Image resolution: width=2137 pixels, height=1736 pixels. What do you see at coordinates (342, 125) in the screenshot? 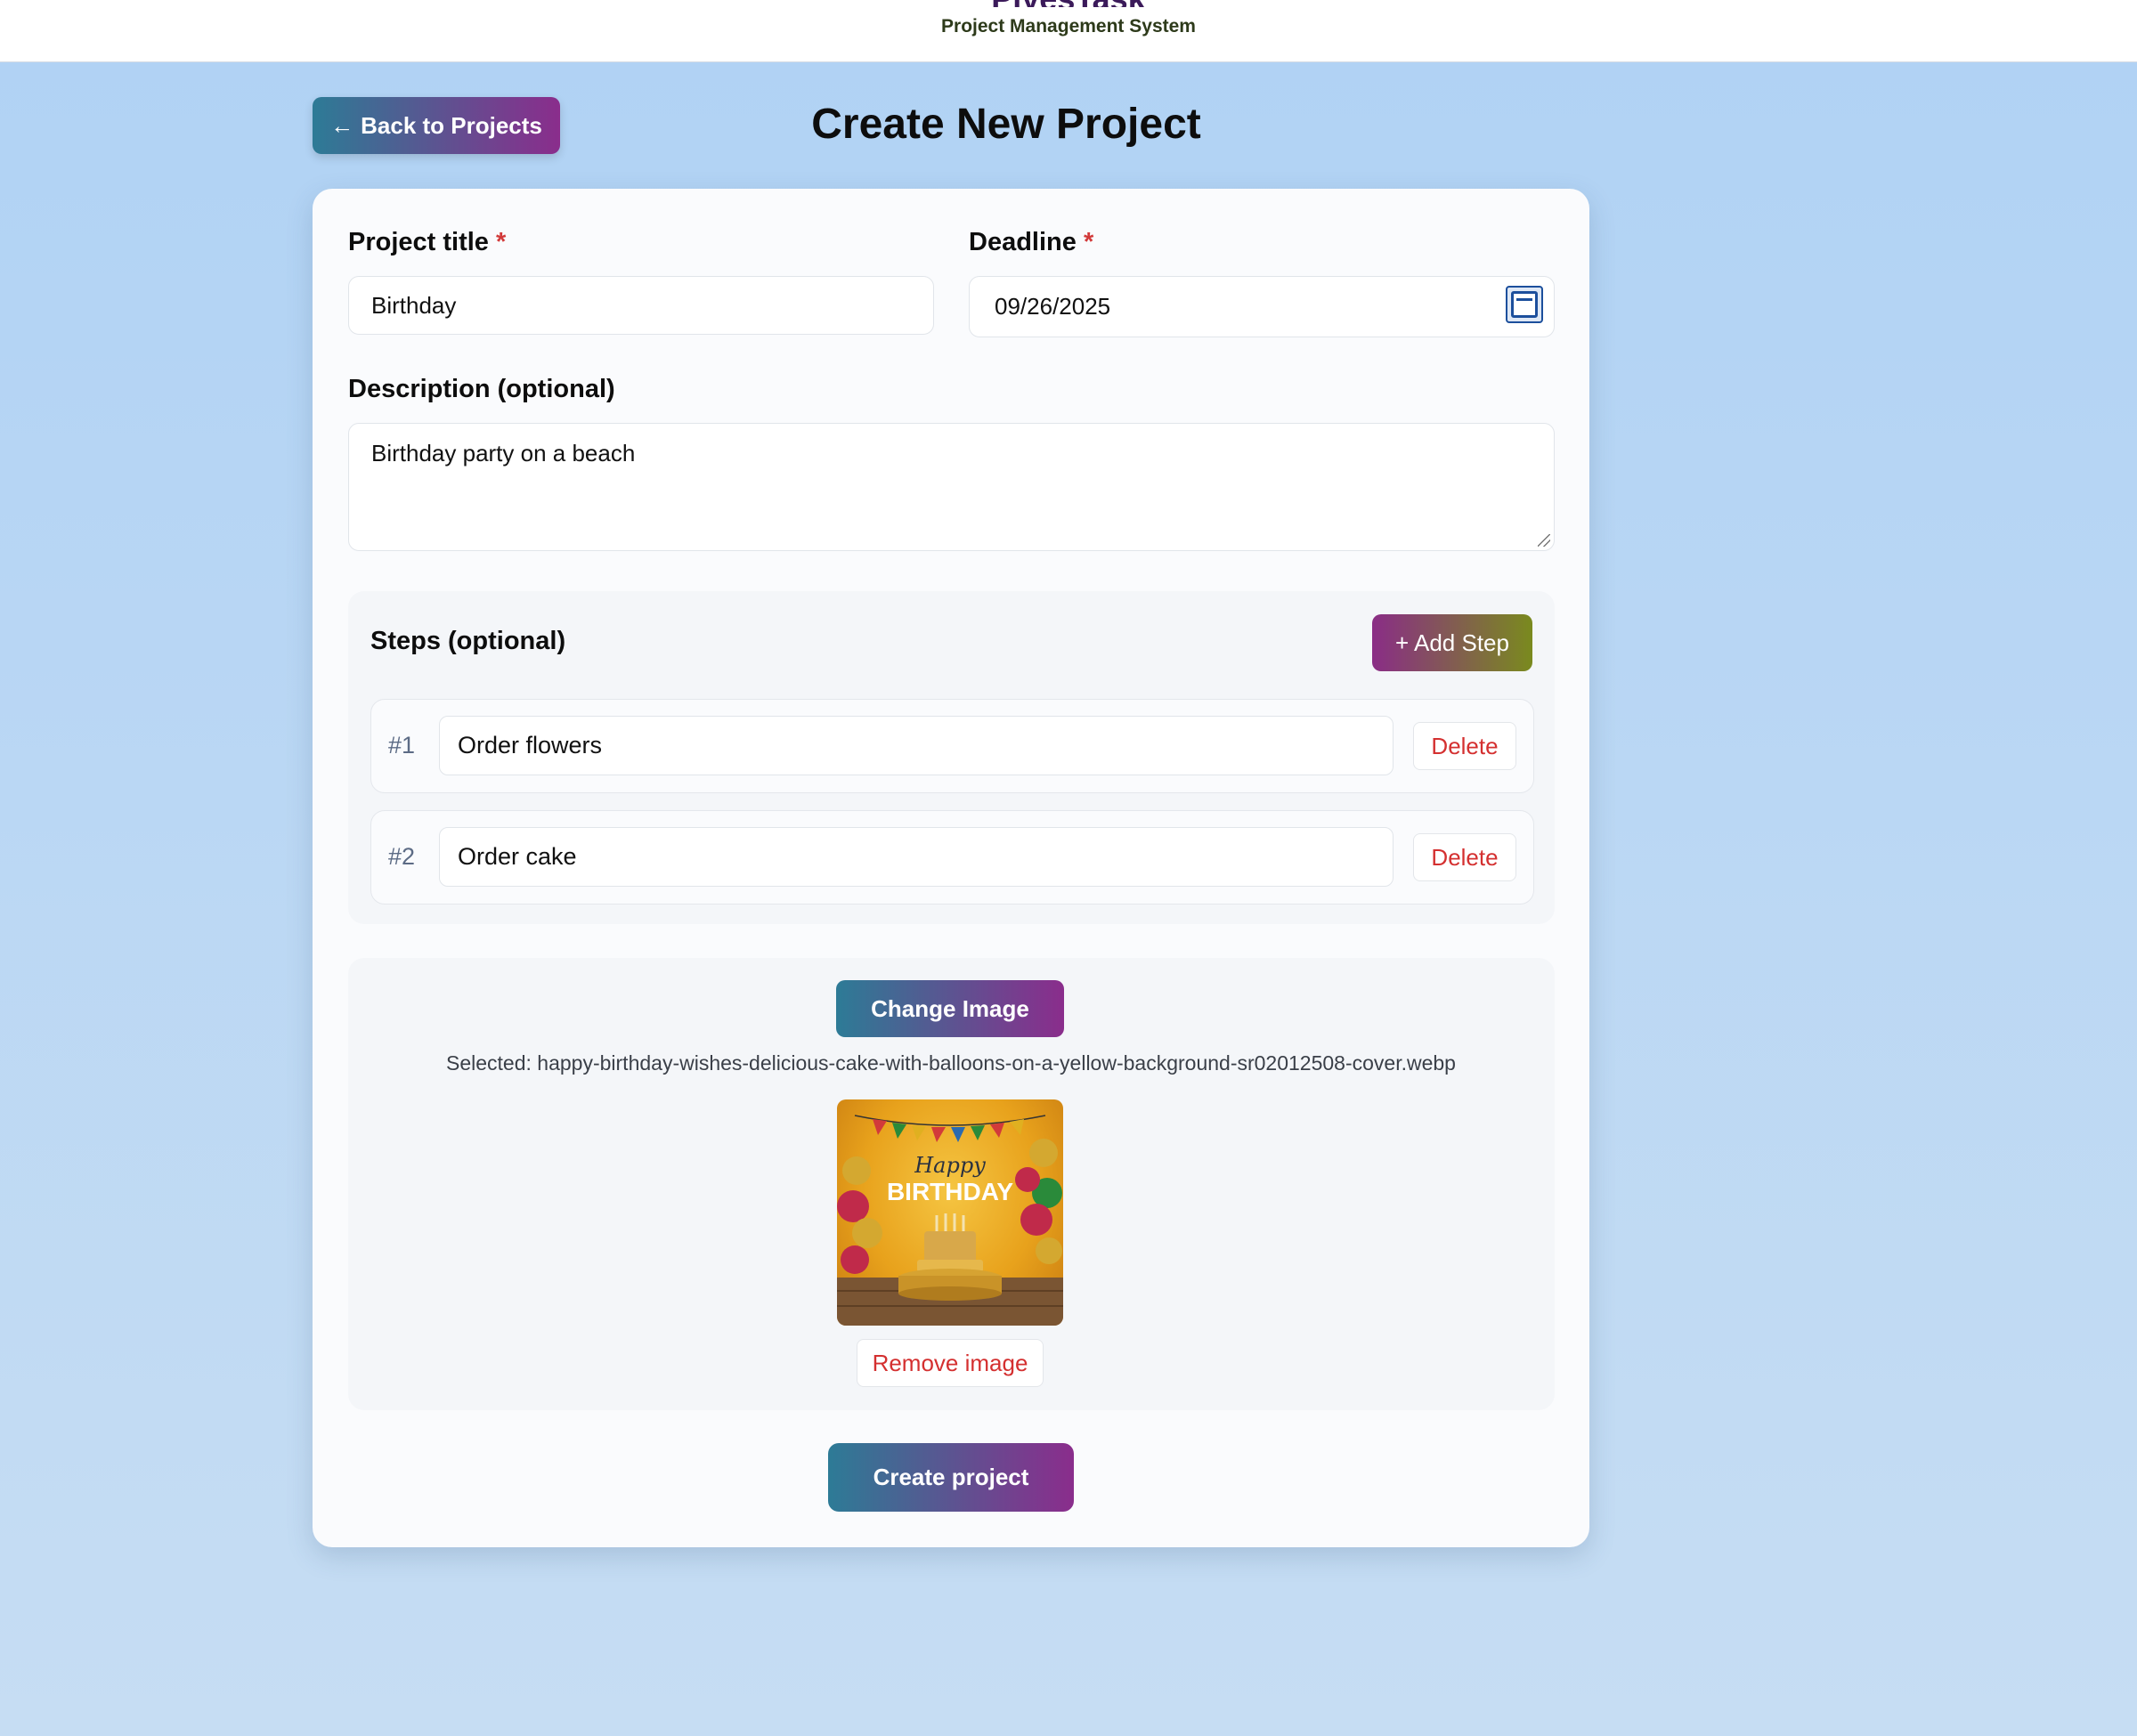
I see `arrow-left-icon: ←` at bounding box center [342, 125].